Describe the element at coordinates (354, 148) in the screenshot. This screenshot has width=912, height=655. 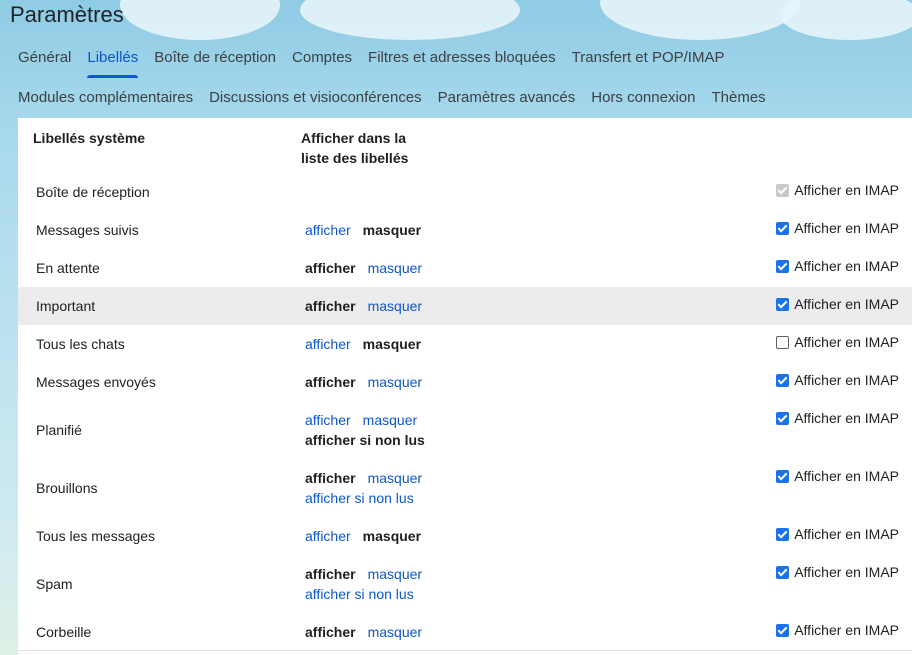
I see `show-in-list-header: Afficher dans la liste des libellés` at that location.